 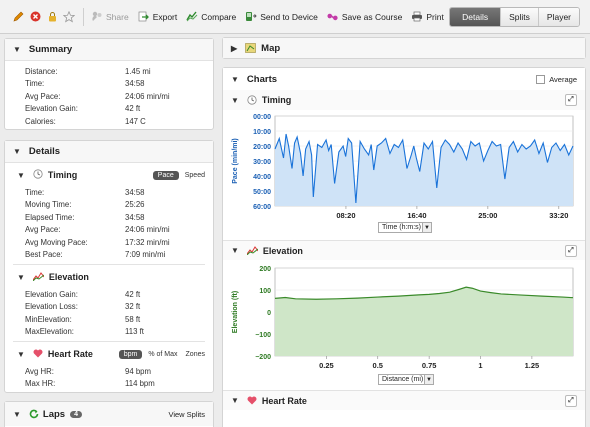 I want to click on send-to-device-button: Send to Device, so click(x=281, y=17).